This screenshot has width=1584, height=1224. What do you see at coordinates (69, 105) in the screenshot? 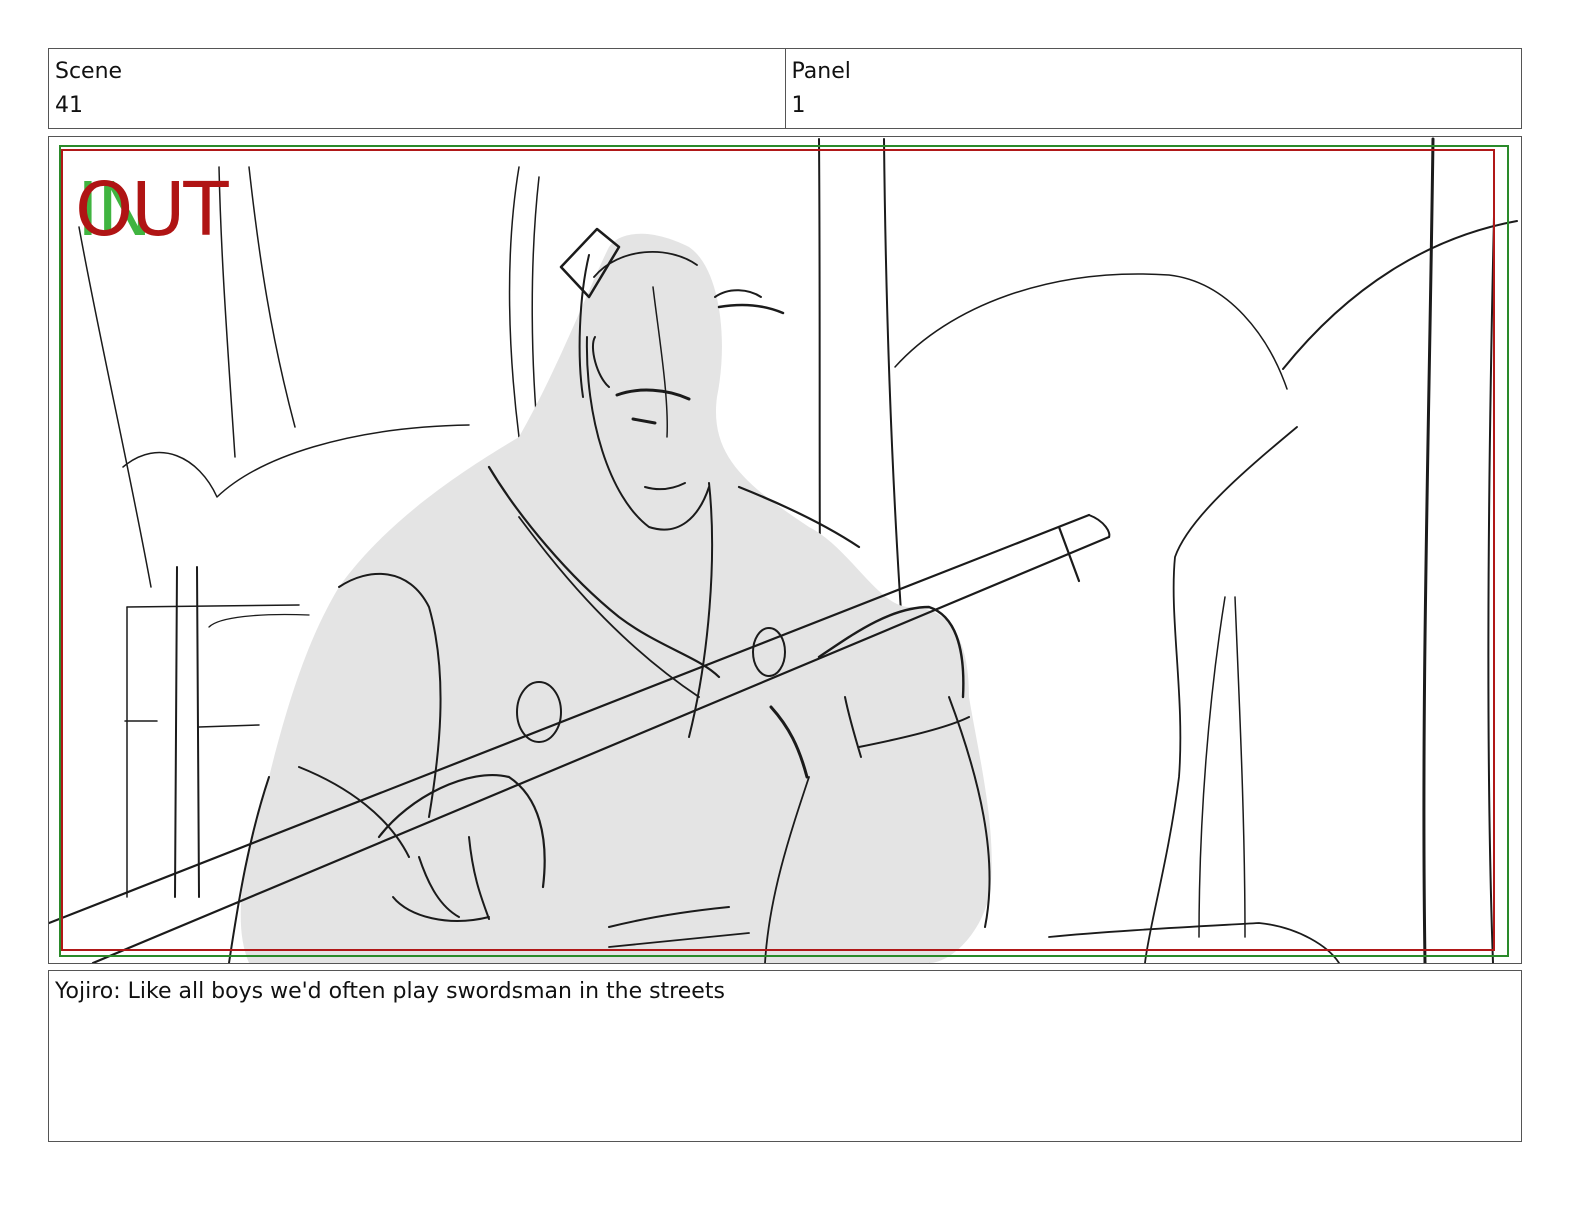
I see `scene-number: 41` at bounding box center [69, 105].